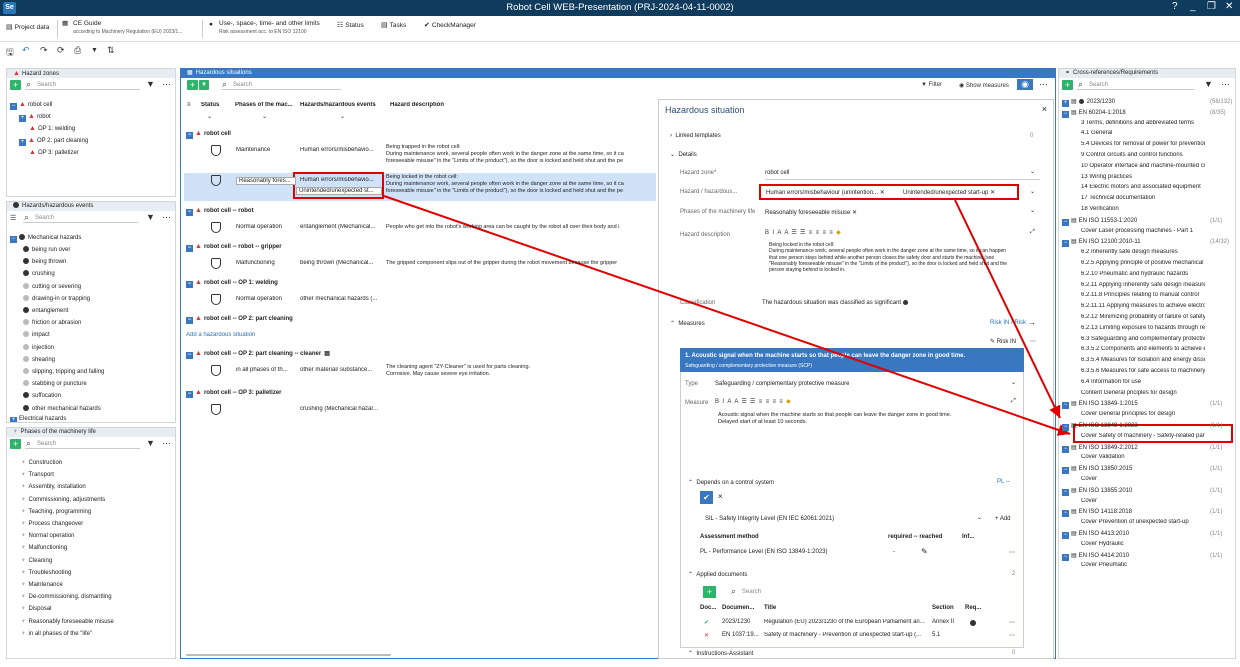  Describe the element at coordinates (1095, 534) in the screenshot. I see `xref-item: − ▤ EN ISO 4413:2010` at that location.